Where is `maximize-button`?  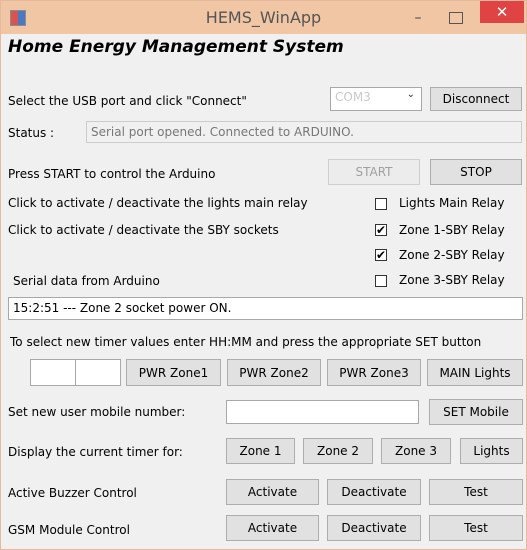
maximize-button is located at coordinates (456, 18).